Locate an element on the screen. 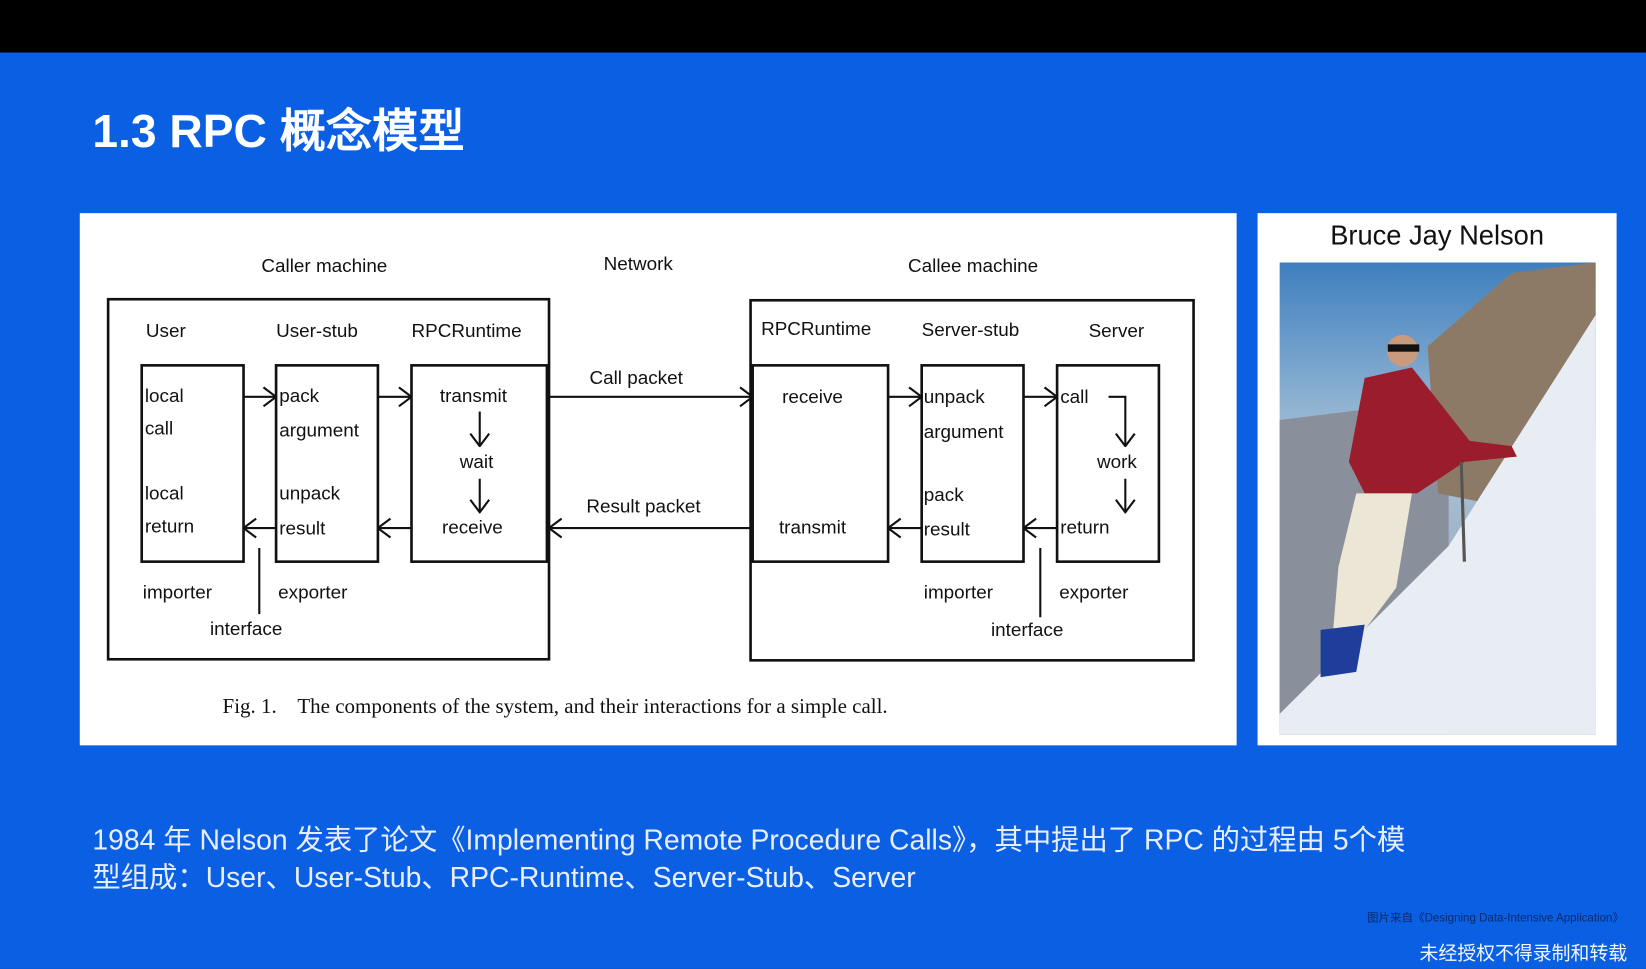 This screenshot has height=969, width=1646. watermark: 未经授权不得录制和转载 is located at coordinates (1523, 954).